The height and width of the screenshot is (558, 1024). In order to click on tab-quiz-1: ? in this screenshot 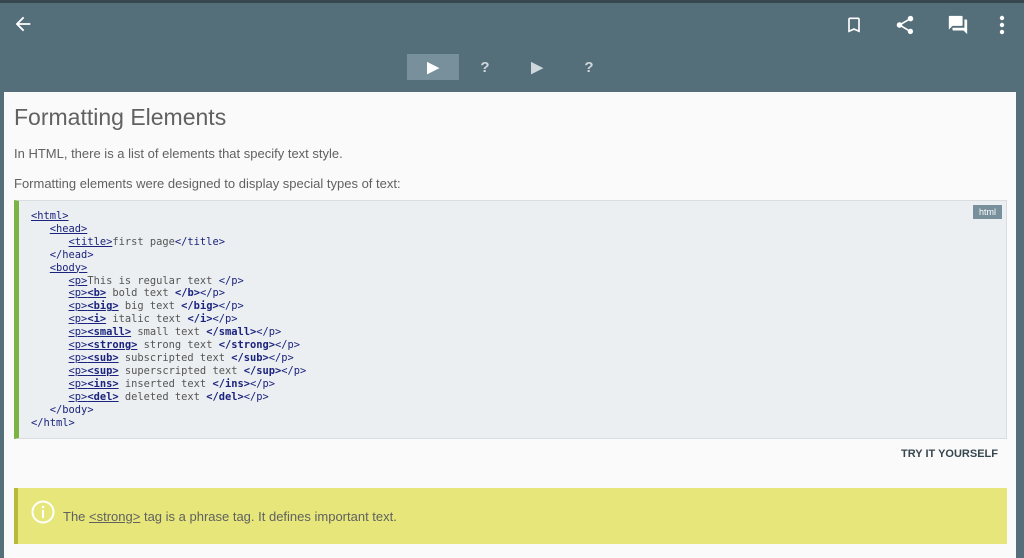, I will do `click(485, 67)`.